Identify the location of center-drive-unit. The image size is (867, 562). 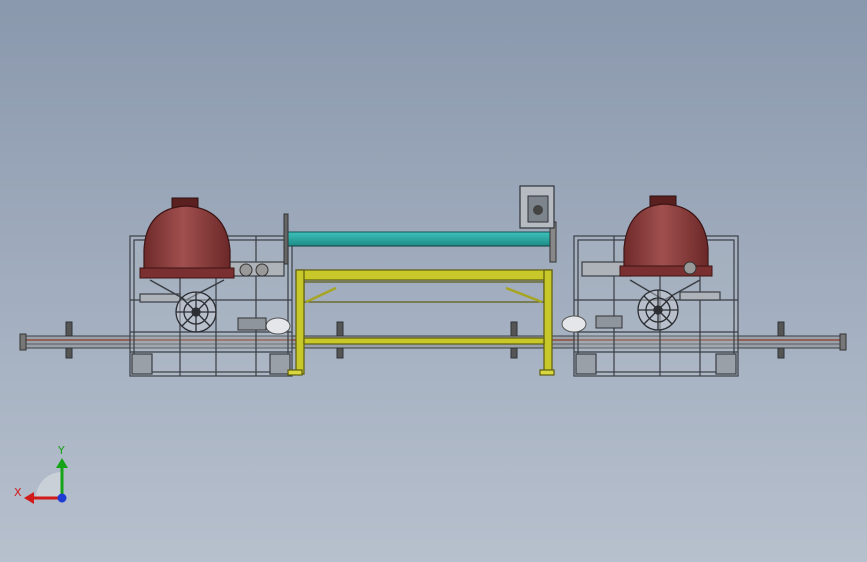
(537, 207).